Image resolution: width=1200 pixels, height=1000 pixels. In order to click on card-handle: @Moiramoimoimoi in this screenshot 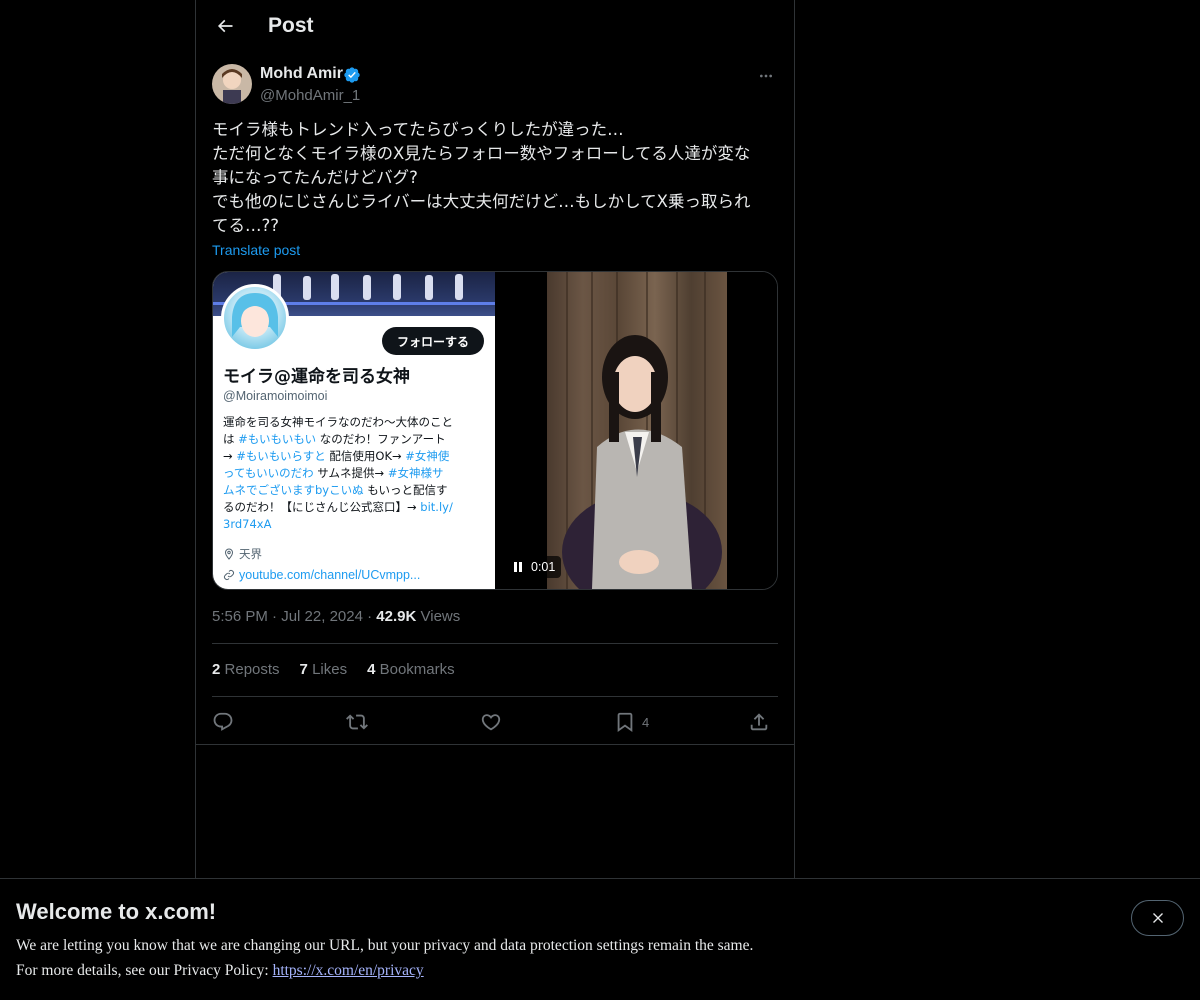, I will do `click(275, 396)`.